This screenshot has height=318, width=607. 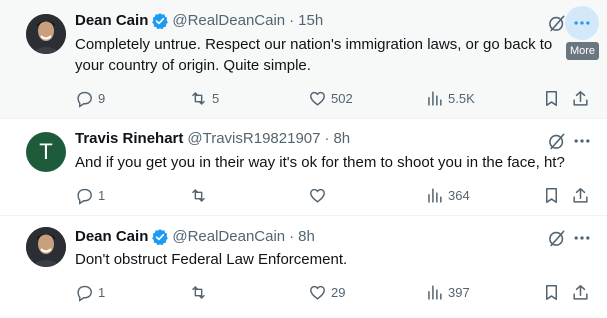 What do you see at coordinates (211, 259) in the screenshot?
I see `tweet-text: Don't obstruct Federal Law Enforcement.` at bounding box center [211, 259].